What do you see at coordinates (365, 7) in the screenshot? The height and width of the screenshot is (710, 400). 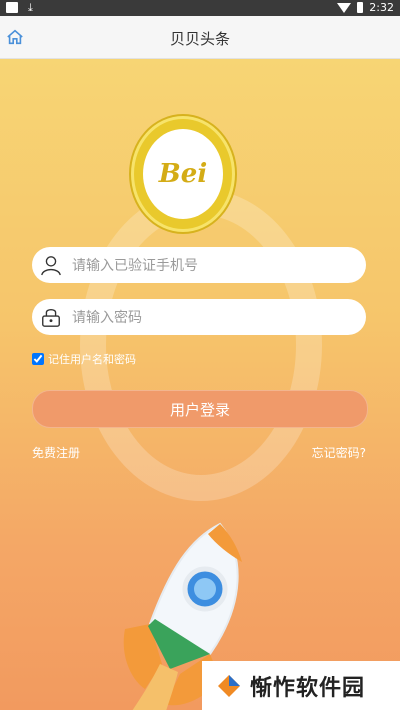 I see `status-right: 2:32` at bounding box center [365, 7].